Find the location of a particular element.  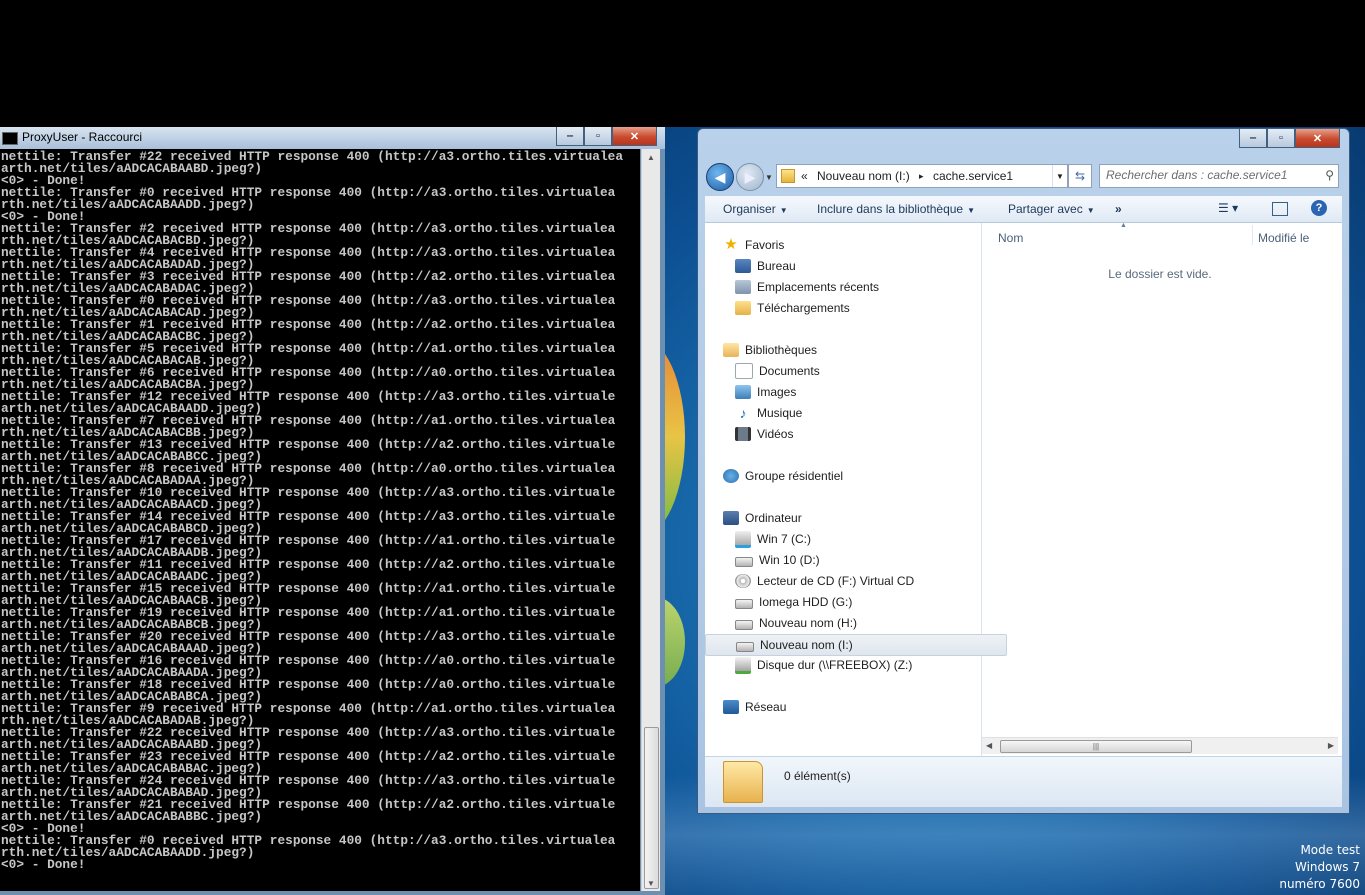

nav-drive-f: Lecteur de CD (F:) Virtual CD is located at coordinates (856, 581).